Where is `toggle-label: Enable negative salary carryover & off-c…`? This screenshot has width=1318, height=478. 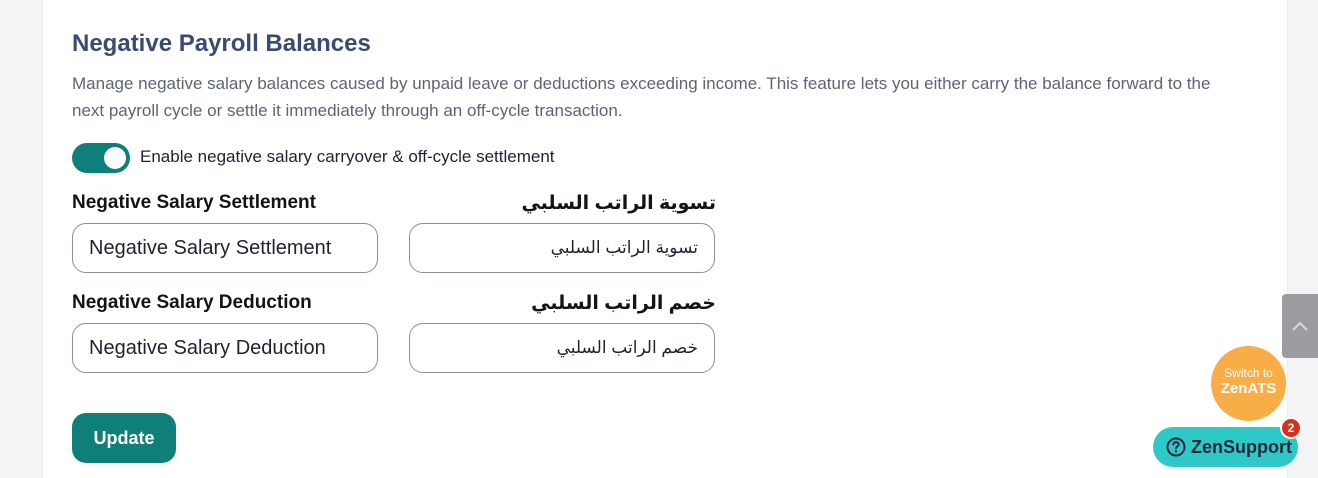
toggle-label: Enable negative salary carryover & off-c… is located at coordinates (347, 156).